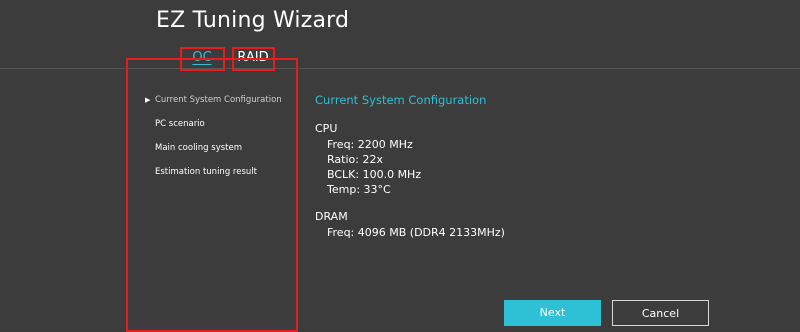 The width and height of the screenshot is (800, 332). What do you see at coordinates (545, 224) in the screenshot?
I see `dram-section: DRAM Freq: 4096 MB (DDR4 2133MHz)` at bounding box center [545, 224].